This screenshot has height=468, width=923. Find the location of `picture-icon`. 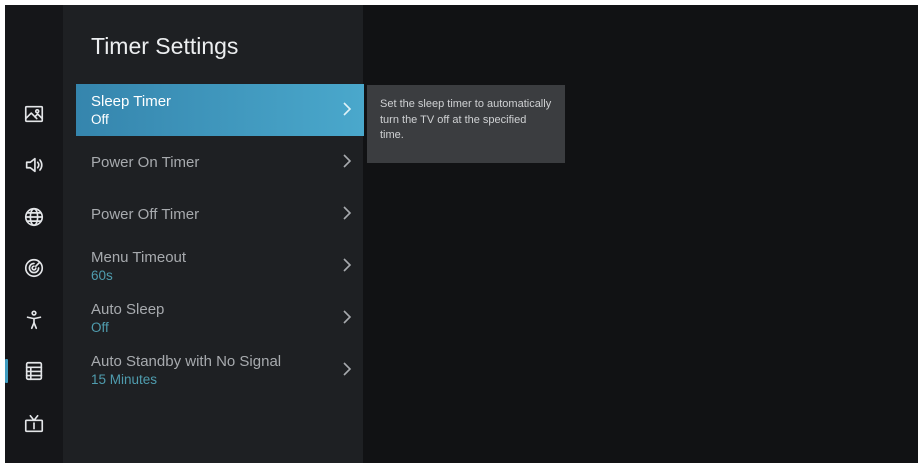

picture-icon is located at coordinates (34, 114).